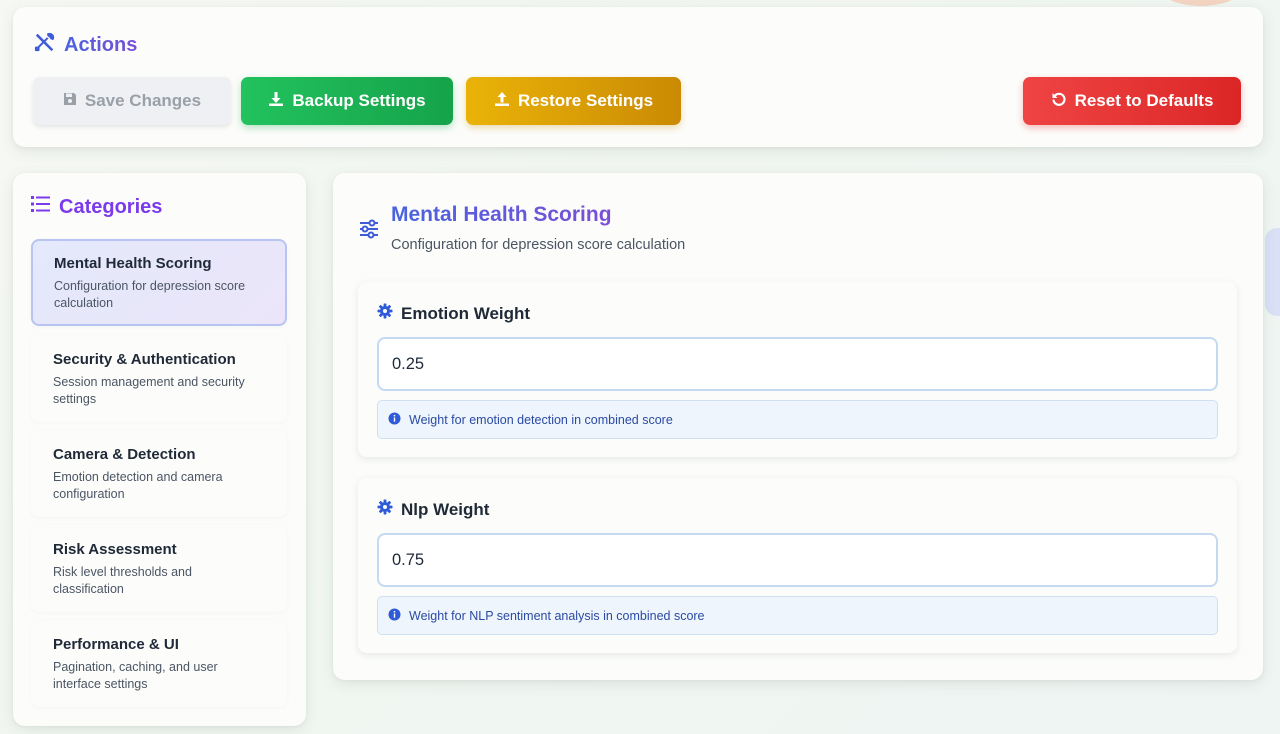 The width and height of the screenshot is (1280, 734). What do you see at coordinates (115, 549) in the screenshot?
I see `category-name: Risk Assessment` at bounding box center [115, 549].